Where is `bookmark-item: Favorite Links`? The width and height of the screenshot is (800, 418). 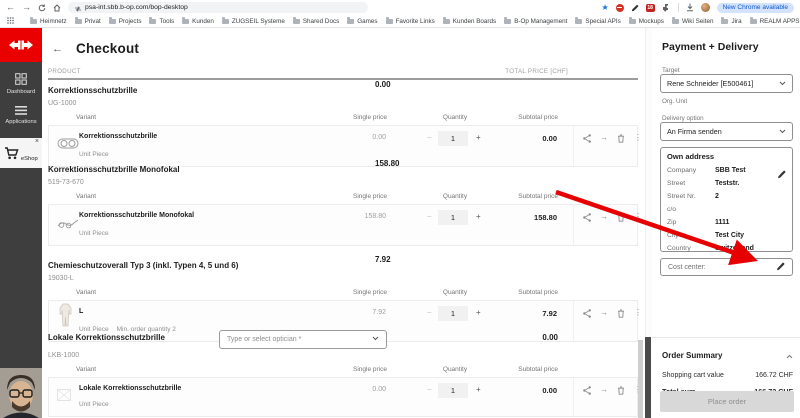
bookmark-item: Favorite Links is located at coordinates (410, 21).